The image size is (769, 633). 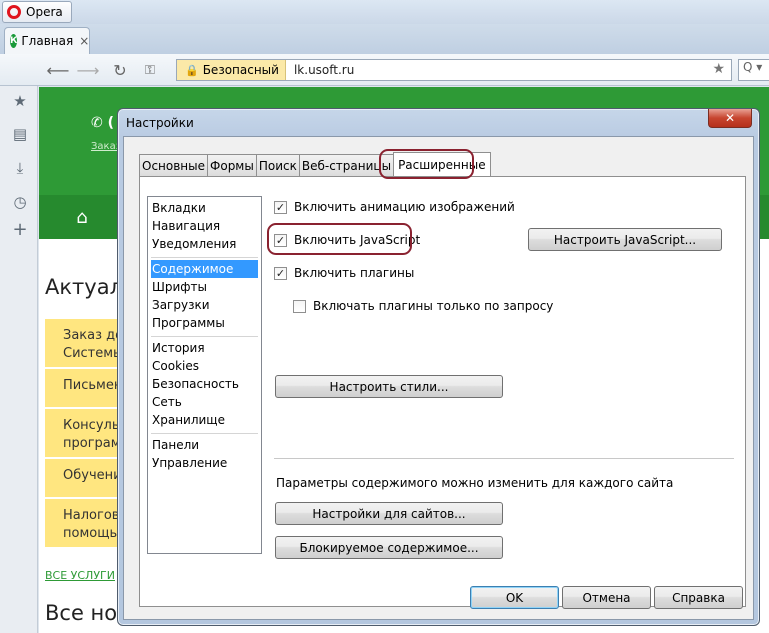 I want to click on home-icon: ⌂, so click(x=82, y=217).